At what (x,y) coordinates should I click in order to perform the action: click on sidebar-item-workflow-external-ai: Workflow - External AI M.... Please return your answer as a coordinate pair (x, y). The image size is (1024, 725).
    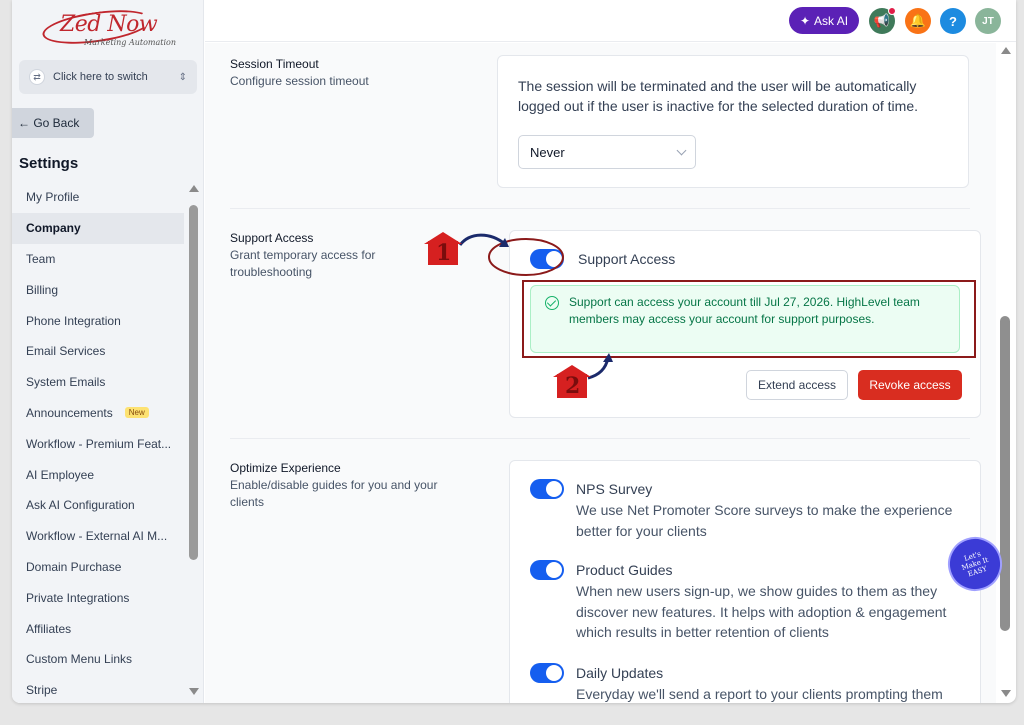
    Looking at the image, I should click on (98, 536).